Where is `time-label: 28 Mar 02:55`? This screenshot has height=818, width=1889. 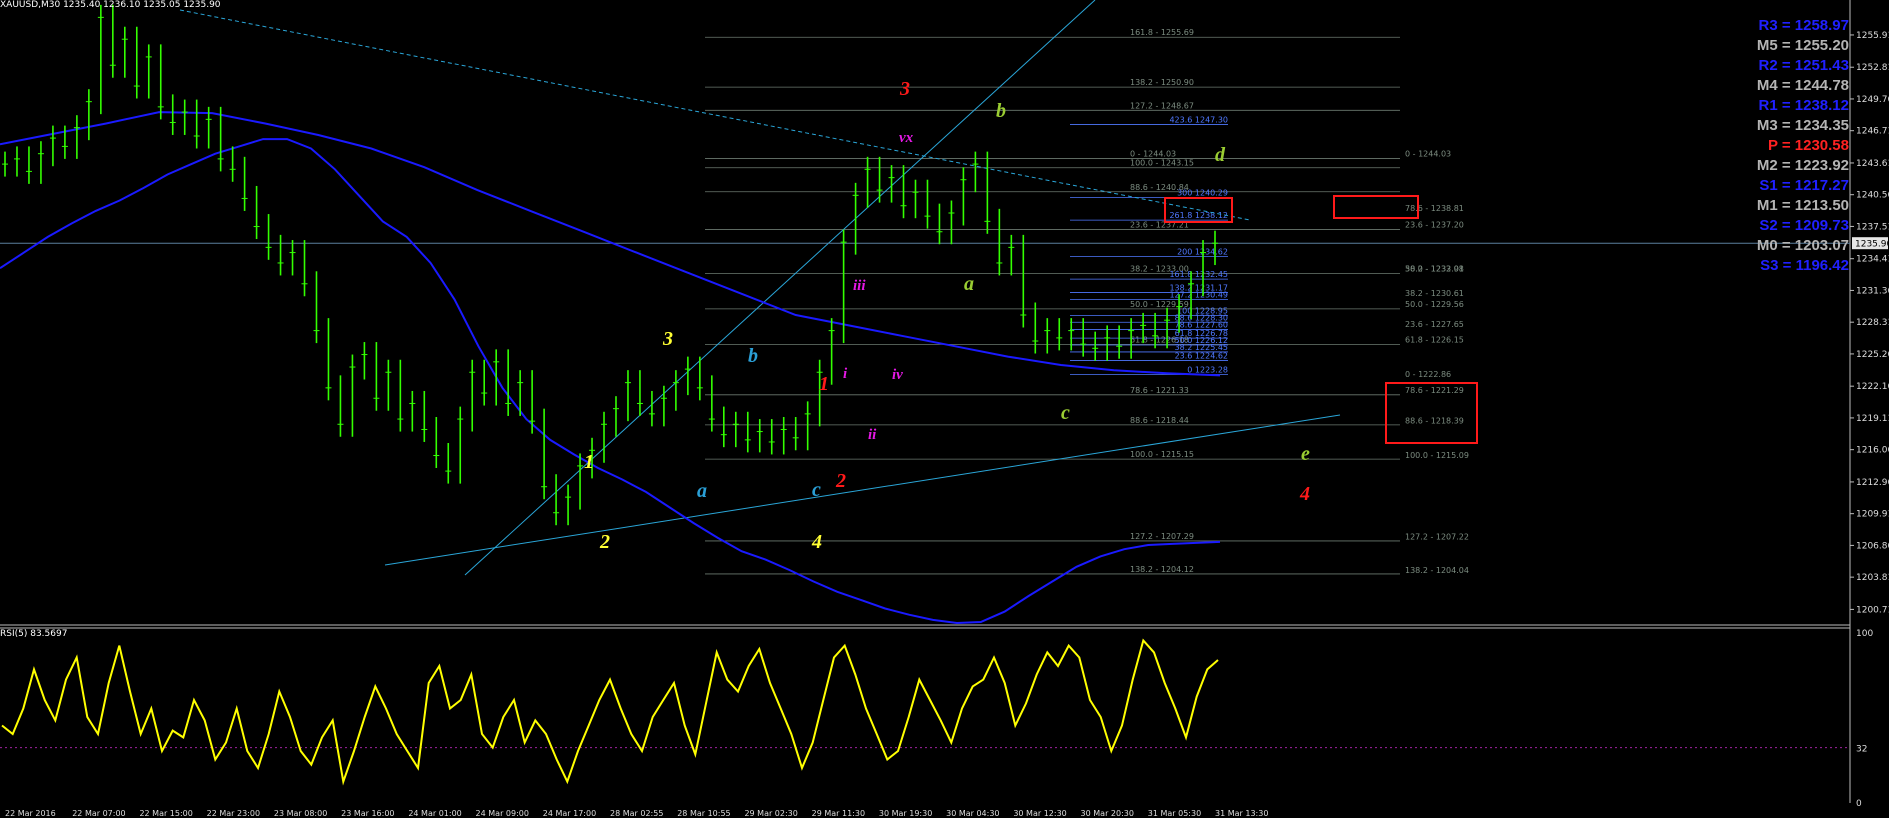
time-label: 28 Mar 02:55 is located at coordinates (636, 813).